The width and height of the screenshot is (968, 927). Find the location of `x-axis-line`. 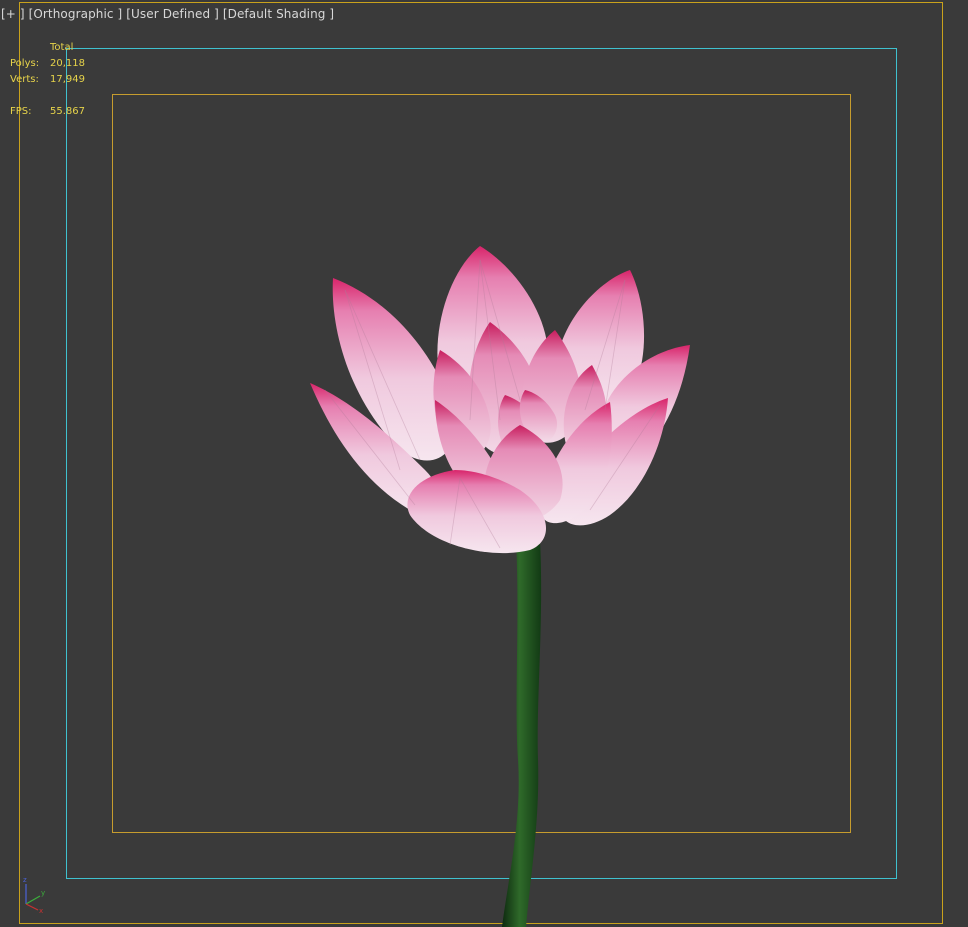

x-axis-line is located at coordinates (32, 907).